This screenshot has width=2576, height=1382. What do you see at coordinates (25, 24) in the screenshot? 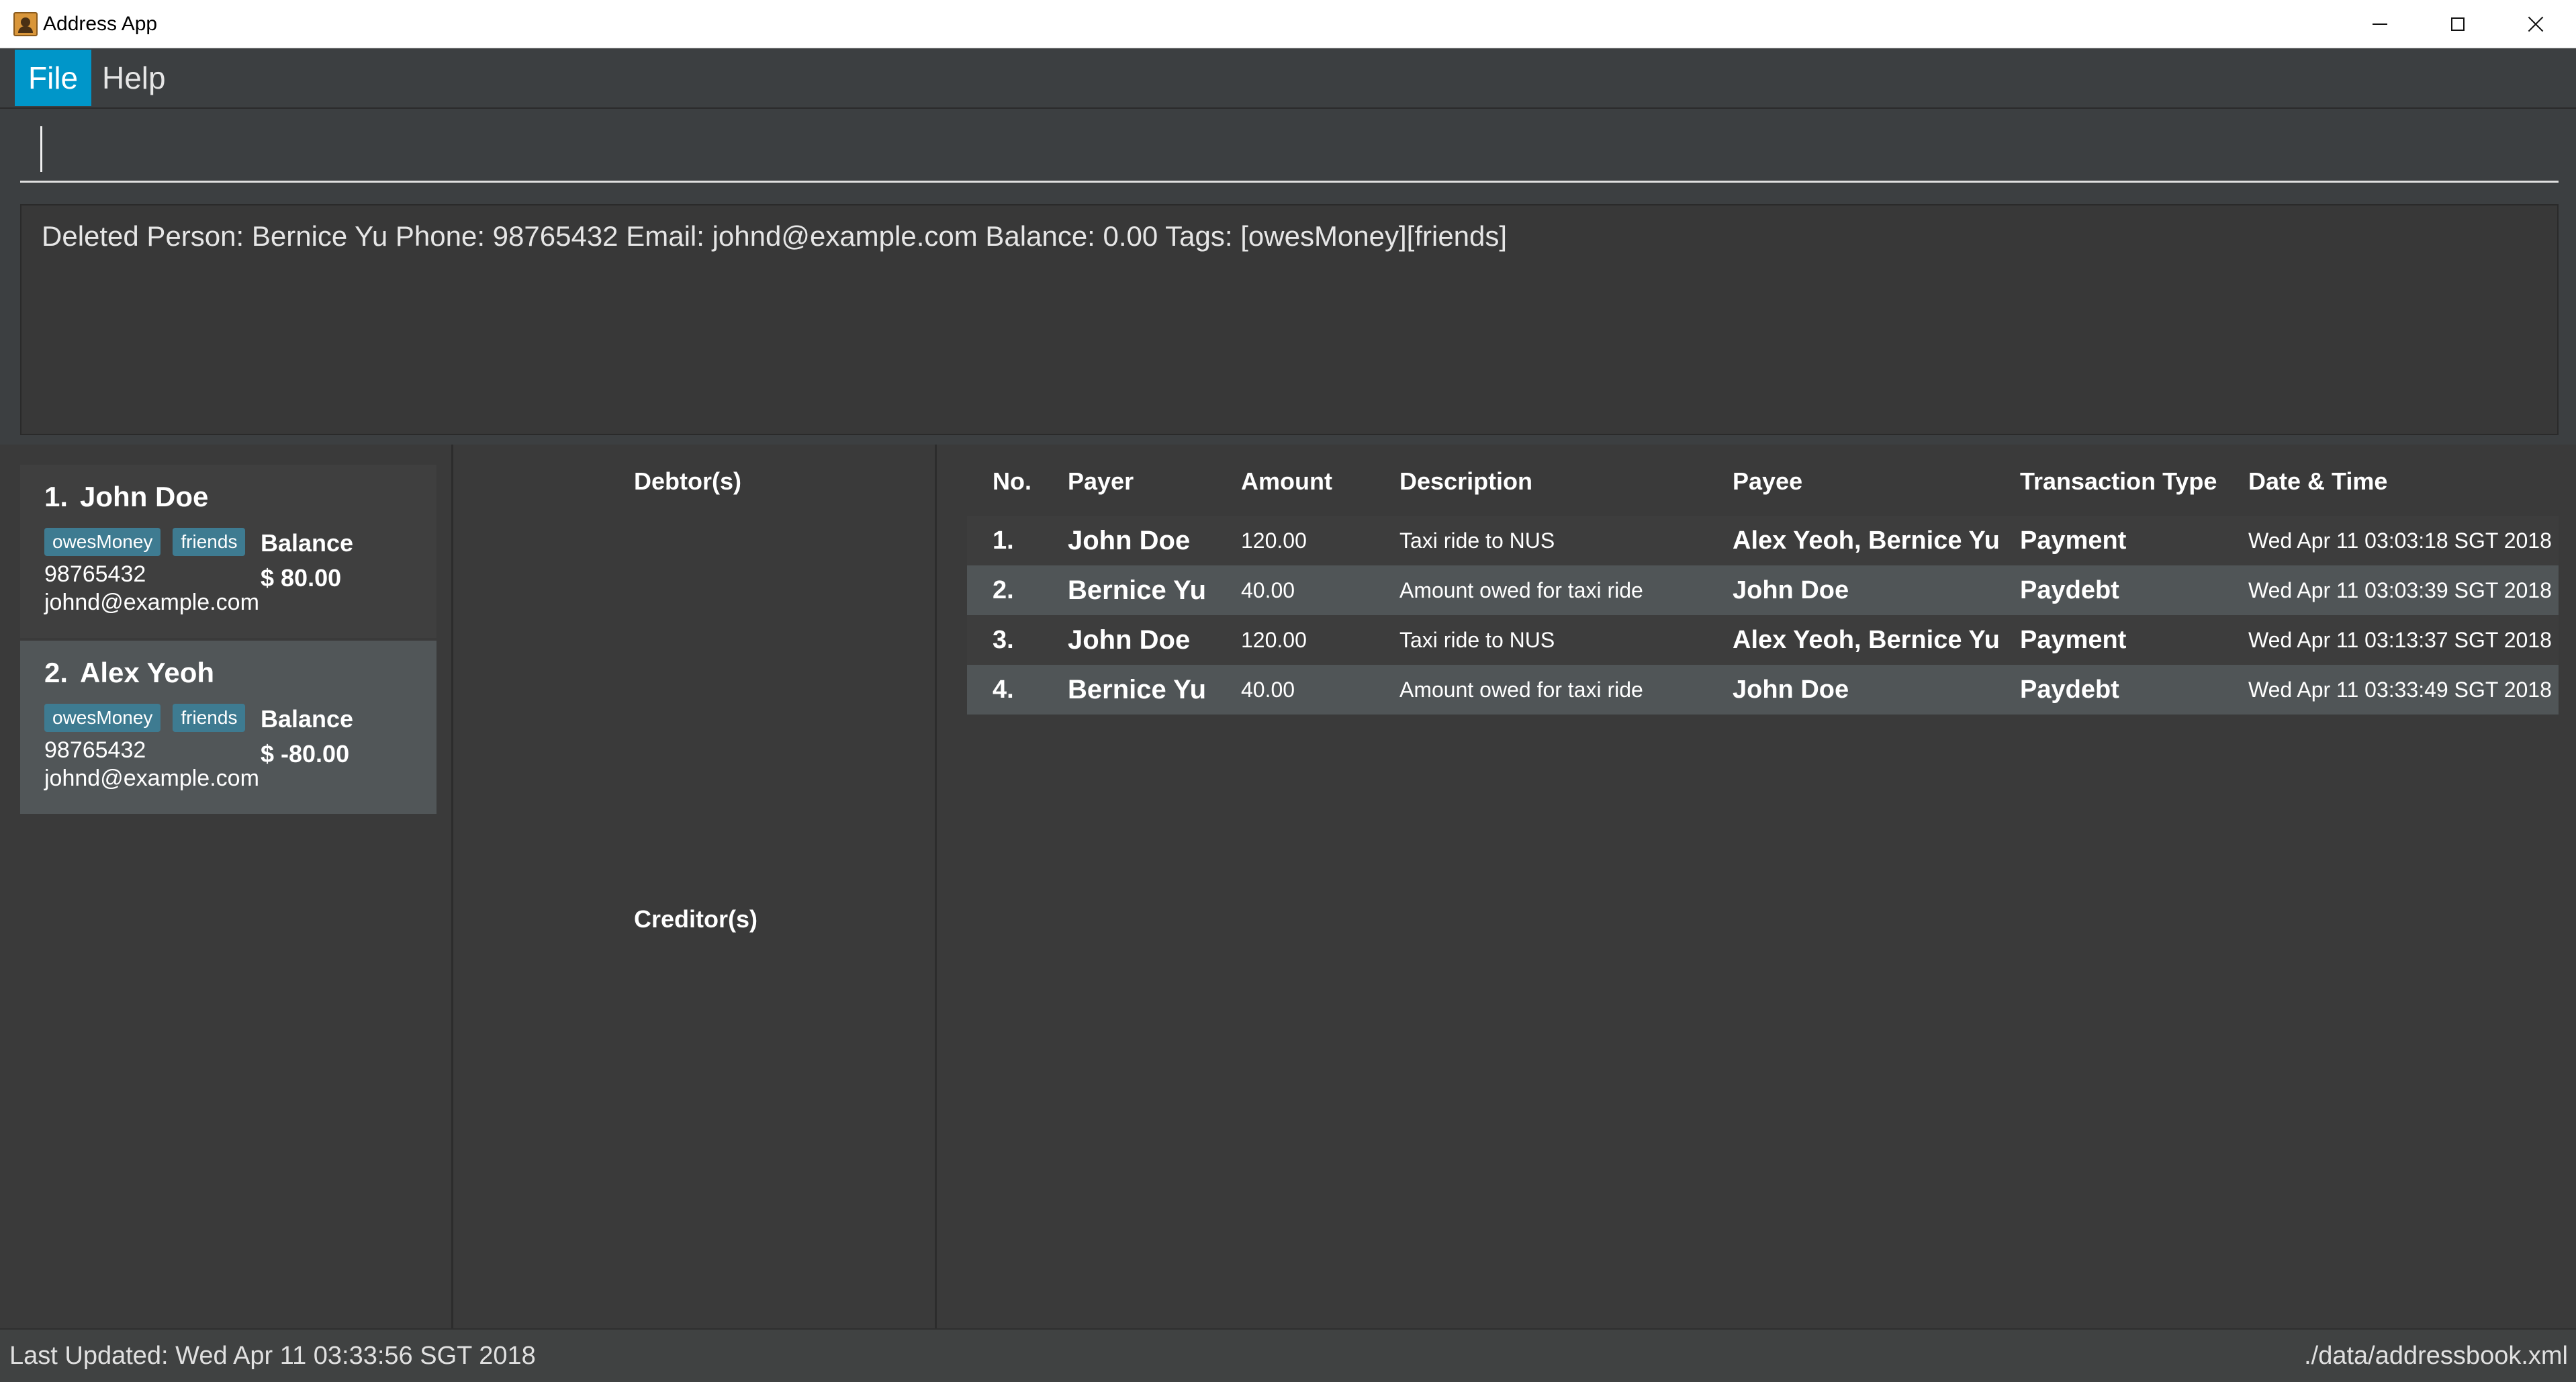
I see `address-book-icon` at bounding box center [25, 24].